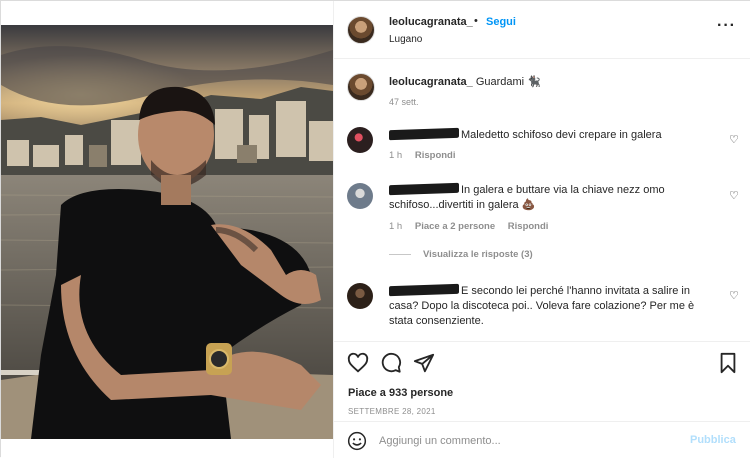 The image size is (750, 458). What do you see at coordinates (542, 30) in the screenshot?
I see `post-header: leolucagranata_ • Segui Lugano ···` at bounding box center [542, 30].